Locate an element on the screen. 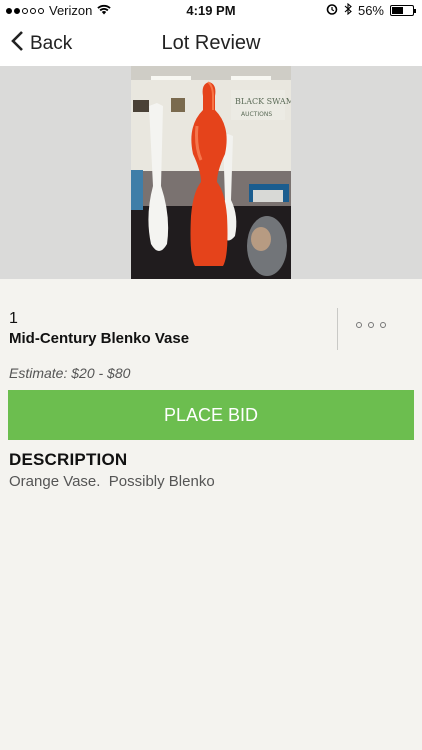 The image size is (422, 750). alarm-icon is located at coordinates (332, 10).